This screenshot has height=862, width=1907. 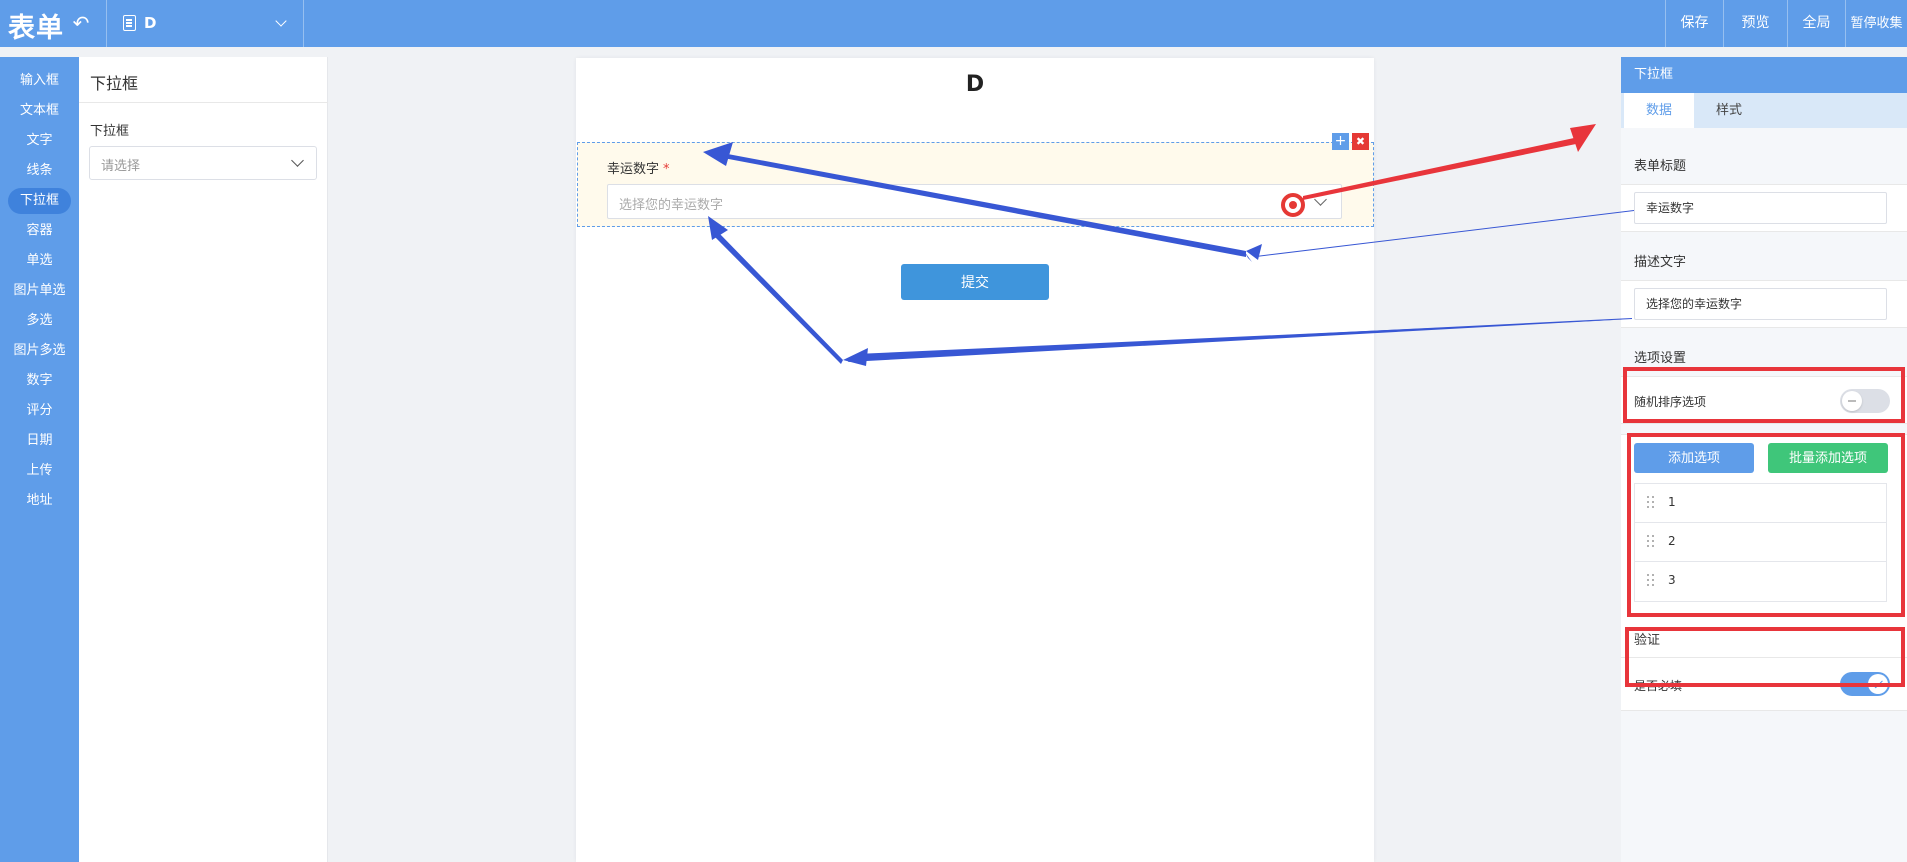 I want to click on component-preview-label: 下拉框, so click(x=110, y=131).